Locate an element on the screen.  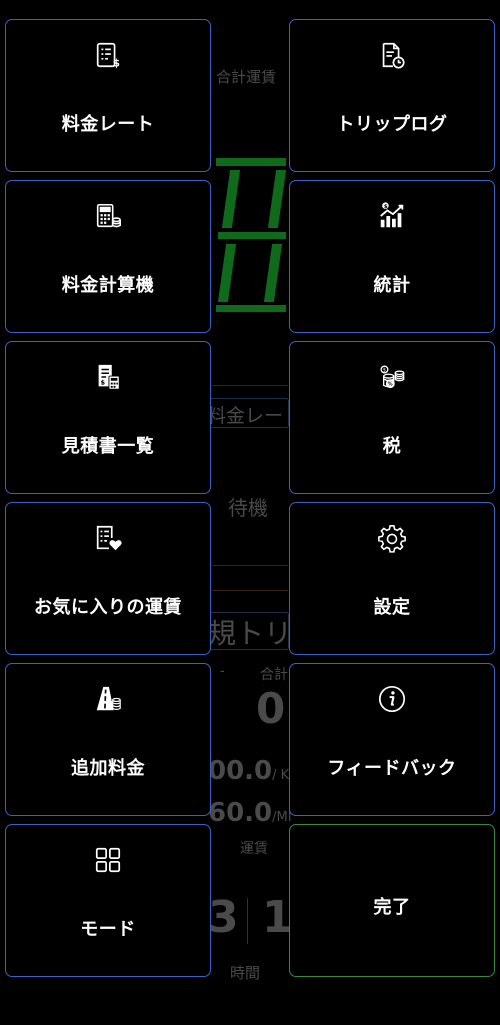
menu-settings: 設定 is located at coordinates (392, 578).